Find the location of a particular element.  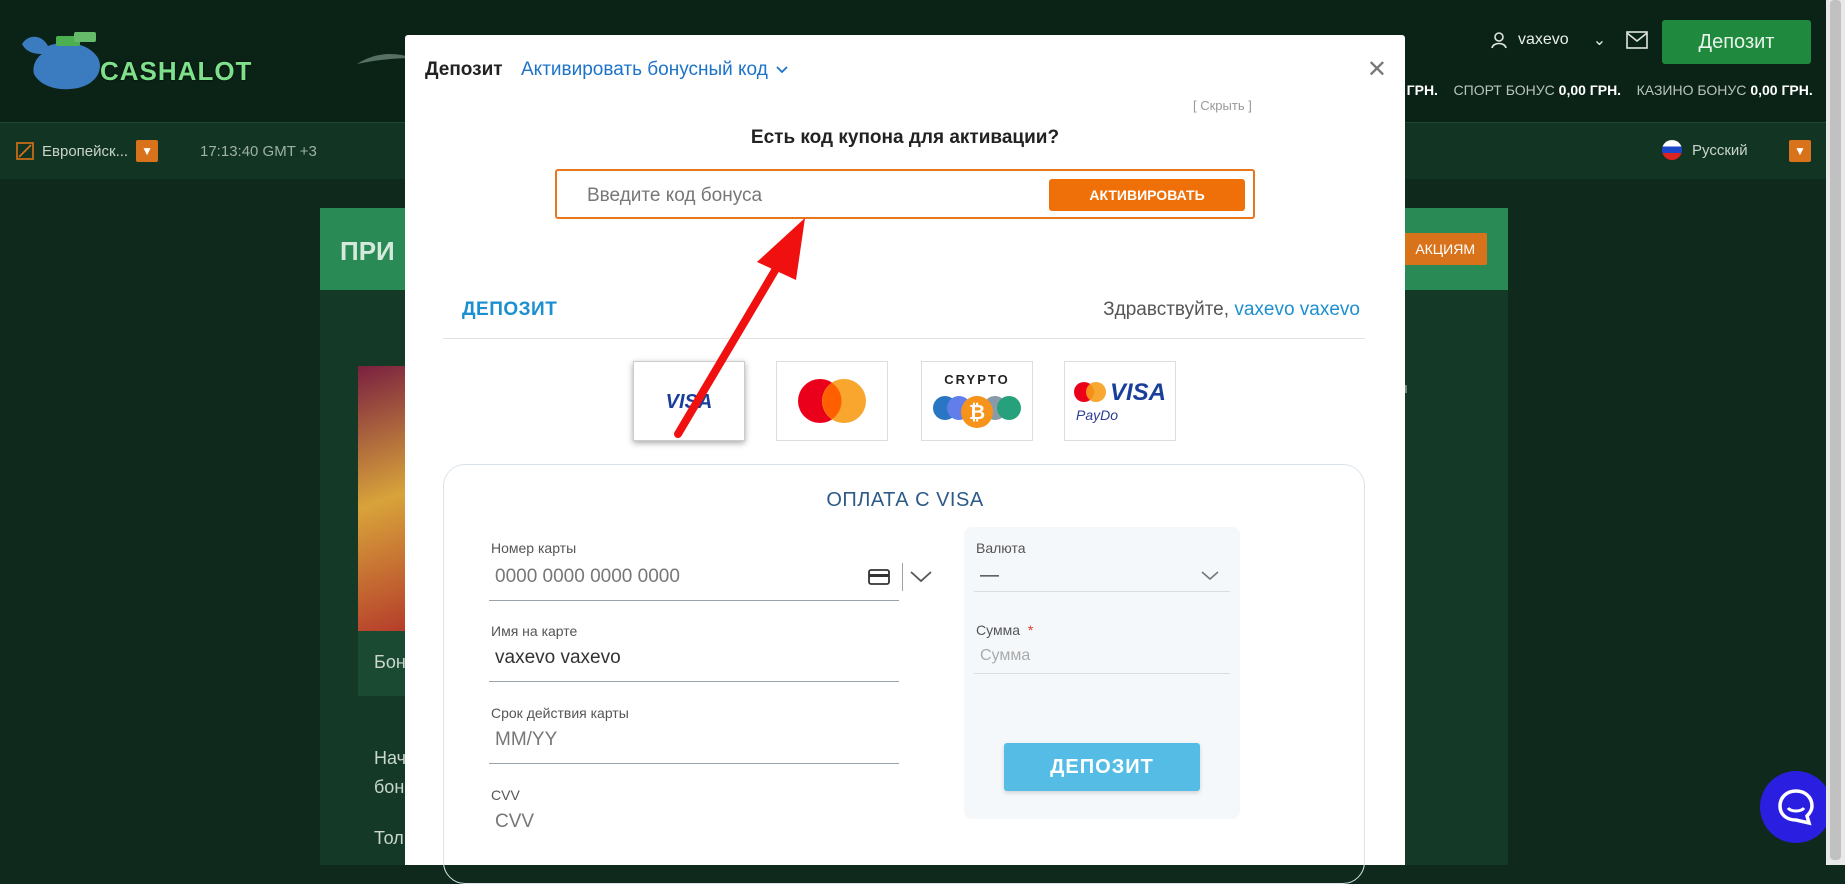

language-chevron-icon: ▼ is located at coordinates (1800, 151).